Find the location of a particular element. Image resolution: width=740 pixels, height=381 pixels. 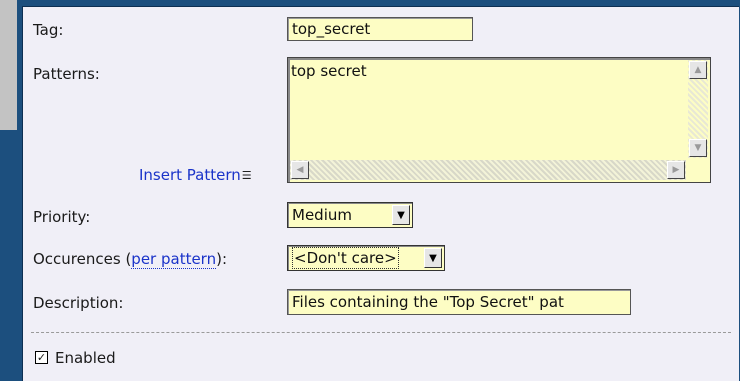

insert-pattern-link: Insert Pattern☰ is located at coordinates (195, 175).